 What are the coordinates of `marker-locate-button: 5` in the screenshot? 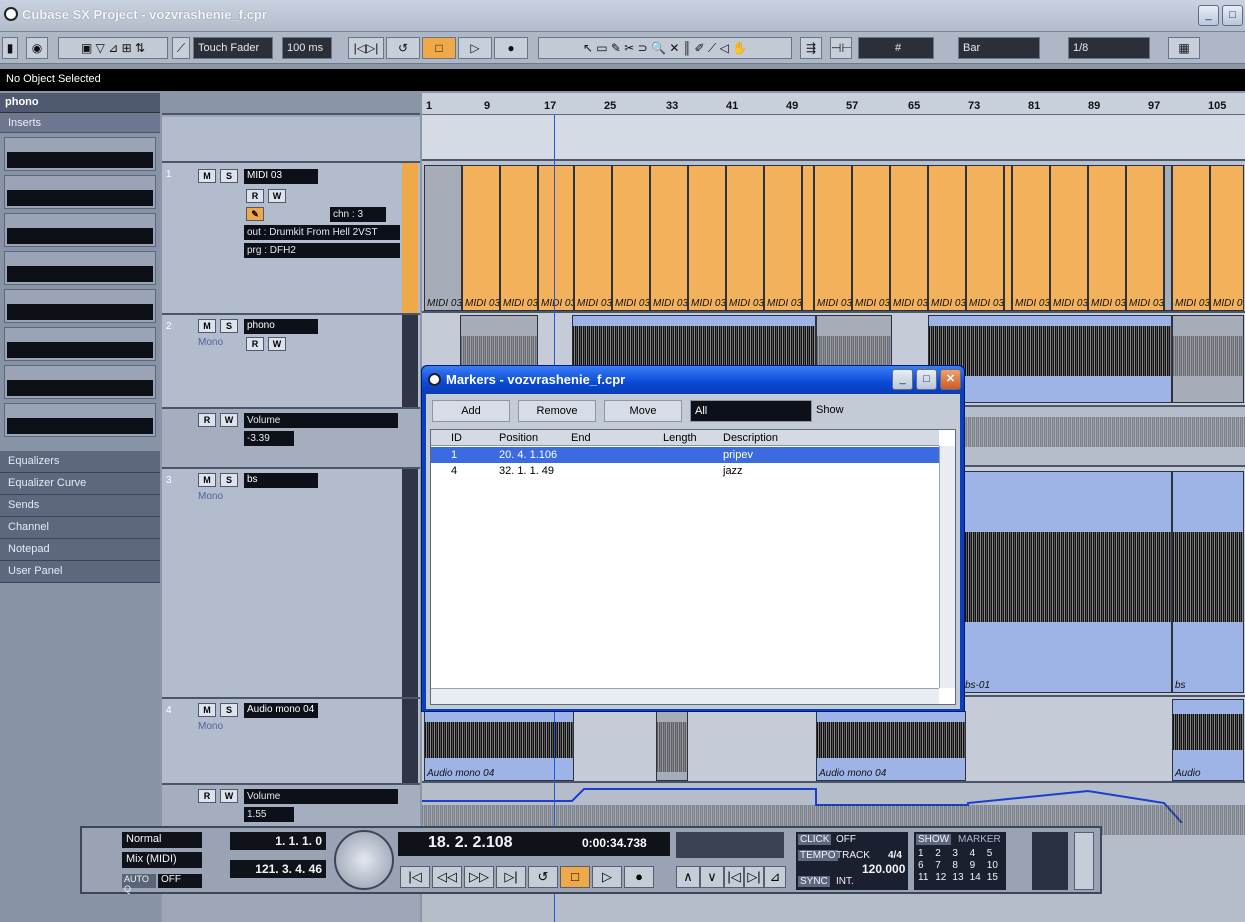 It's located at (995, 853).